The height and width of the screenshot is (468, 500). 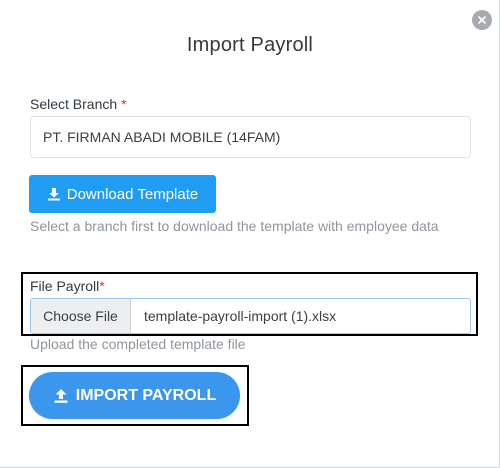 What do you see at coordinates (250, 45) in the screenshot?
I see `modal-title: Import Payroll` at bounding box center [250, 45].